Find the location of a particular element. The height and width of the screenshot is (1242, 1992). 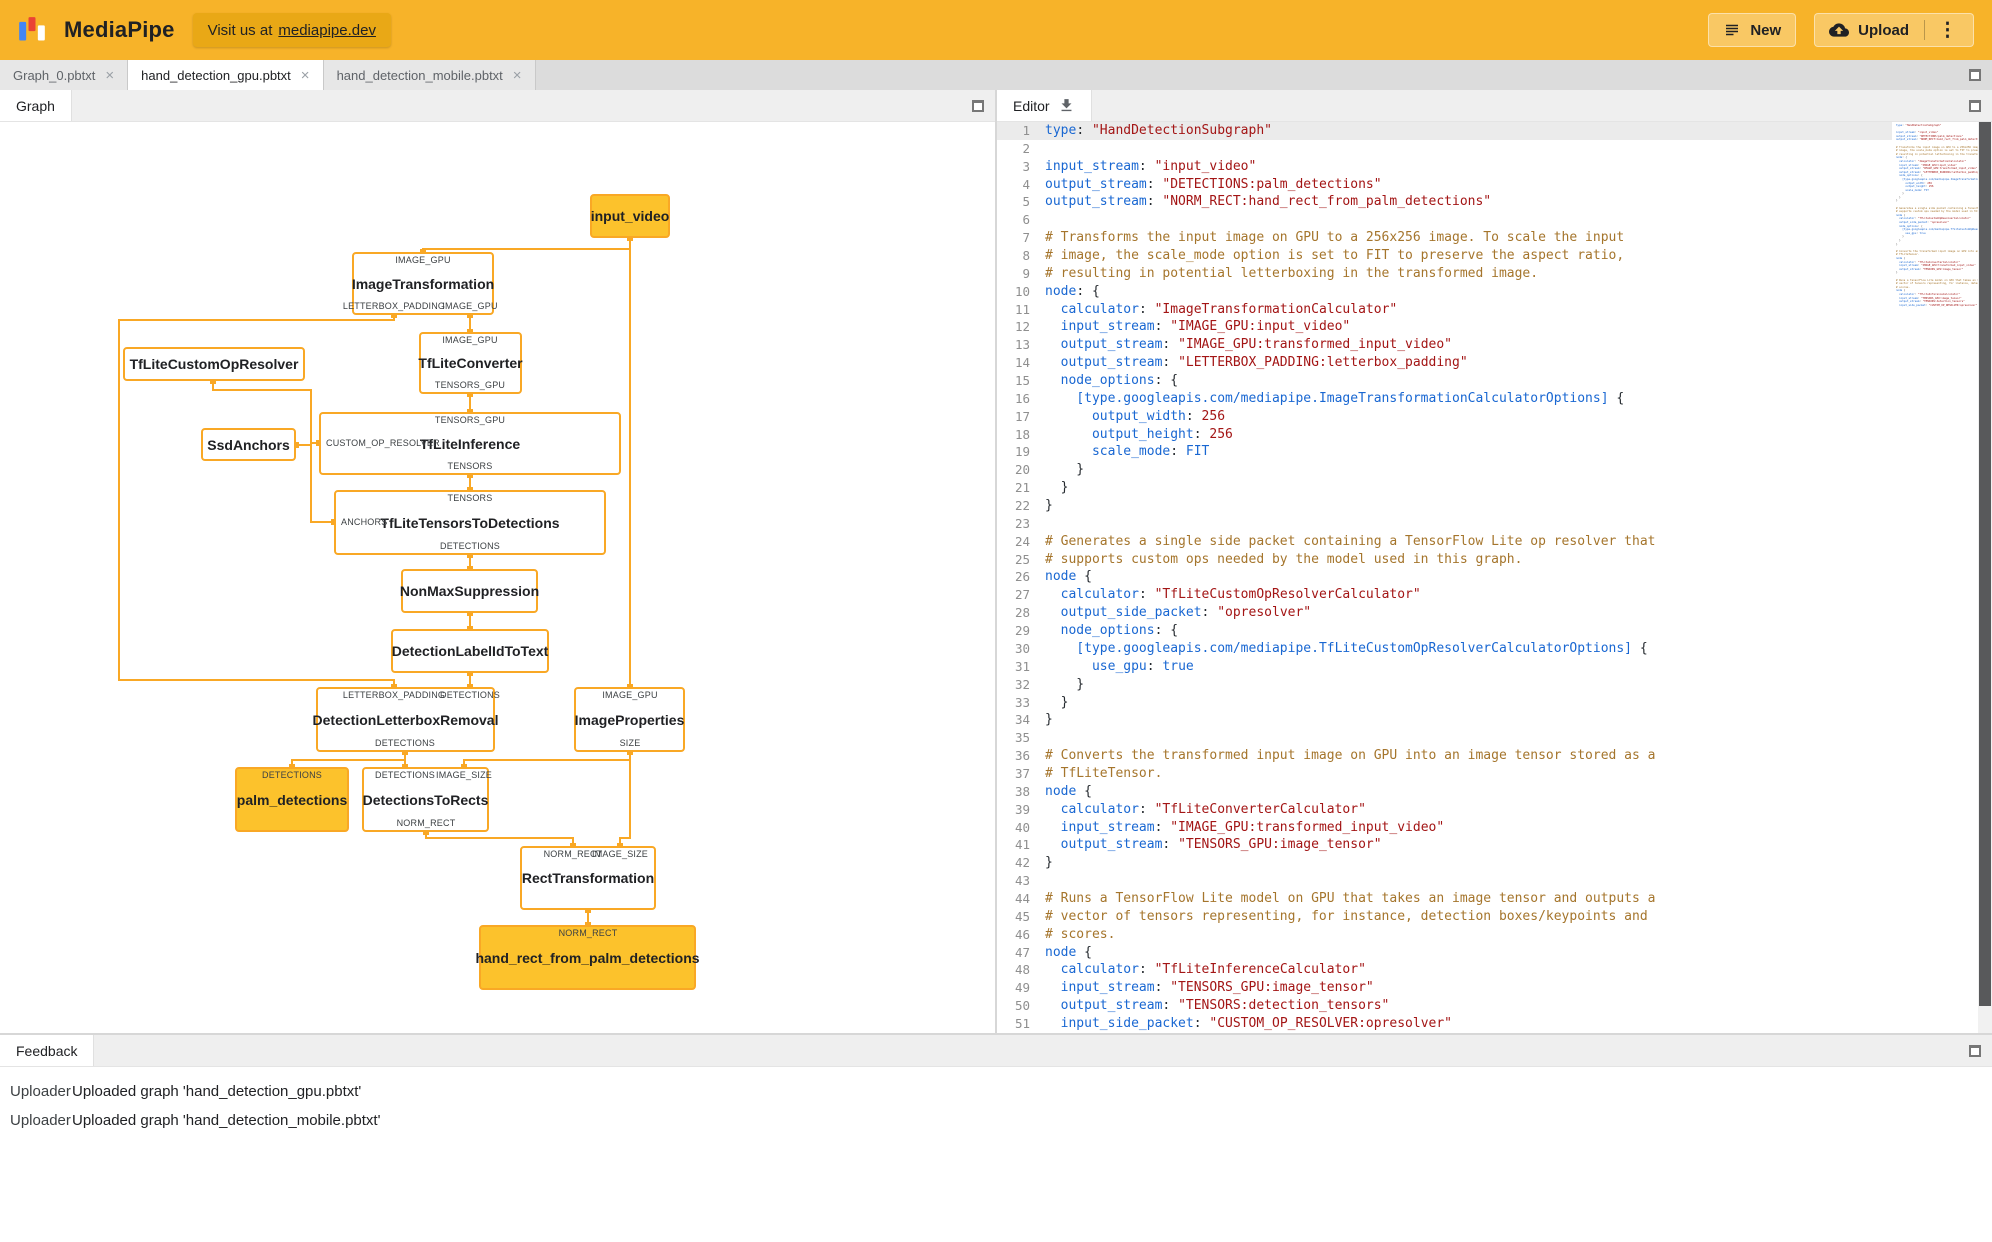

code-line: 21 } is located at coordinates (1444, 488).